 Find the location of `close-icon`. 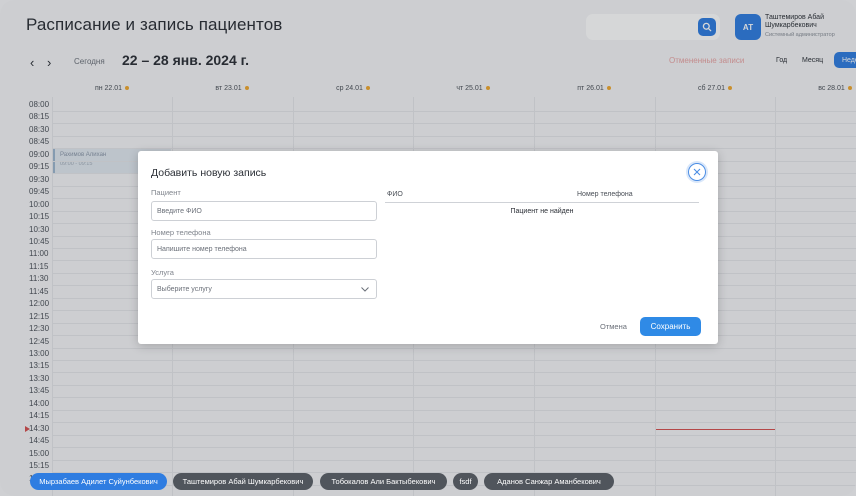

close-icon is located at coordinates (697, 172).